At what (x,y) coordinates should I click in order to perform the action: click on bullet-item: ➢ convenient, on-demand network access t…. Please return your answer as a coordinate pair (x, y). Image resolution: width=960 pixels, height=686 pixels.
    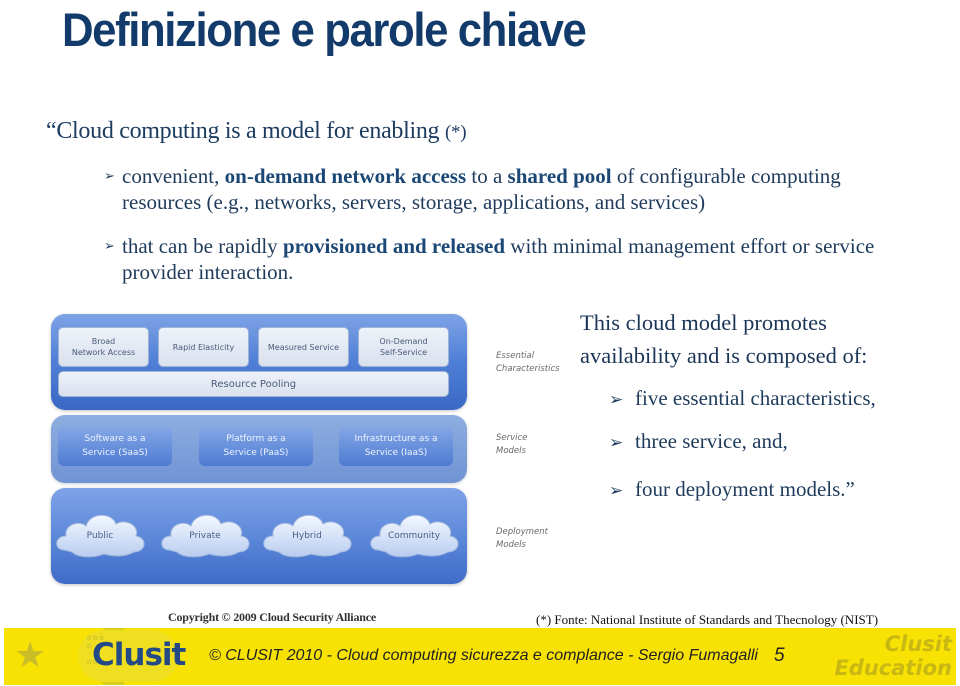
    Looking at the image, I should click on (514, 189).